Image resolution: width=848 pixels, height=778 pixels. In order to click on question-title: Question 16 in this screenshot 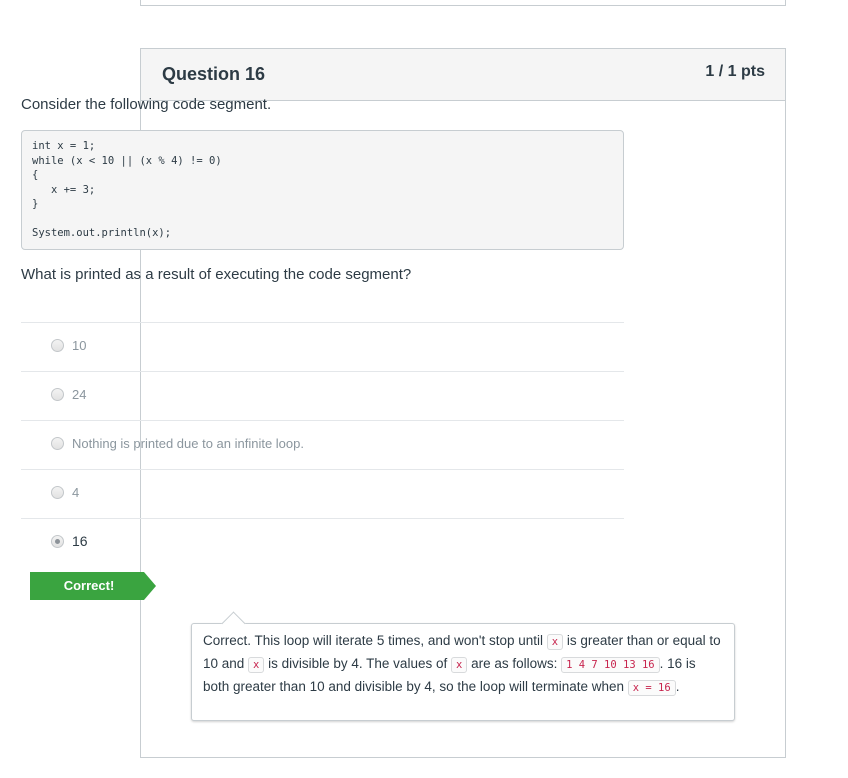, I will do `click(214, 74)`.